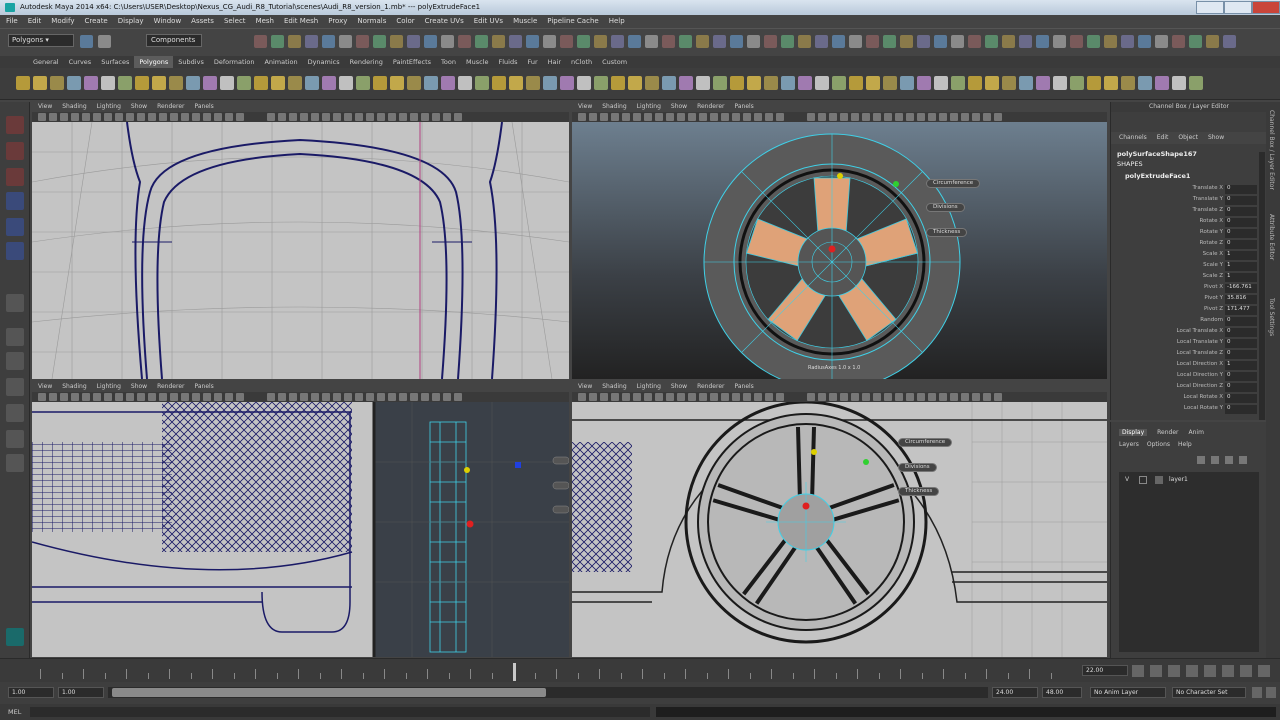 The width and height of the screenshot is (1280, 720). Describe the element at coordinates (300, 250) in the screenshot. I see `front-view-canvas` at that location.